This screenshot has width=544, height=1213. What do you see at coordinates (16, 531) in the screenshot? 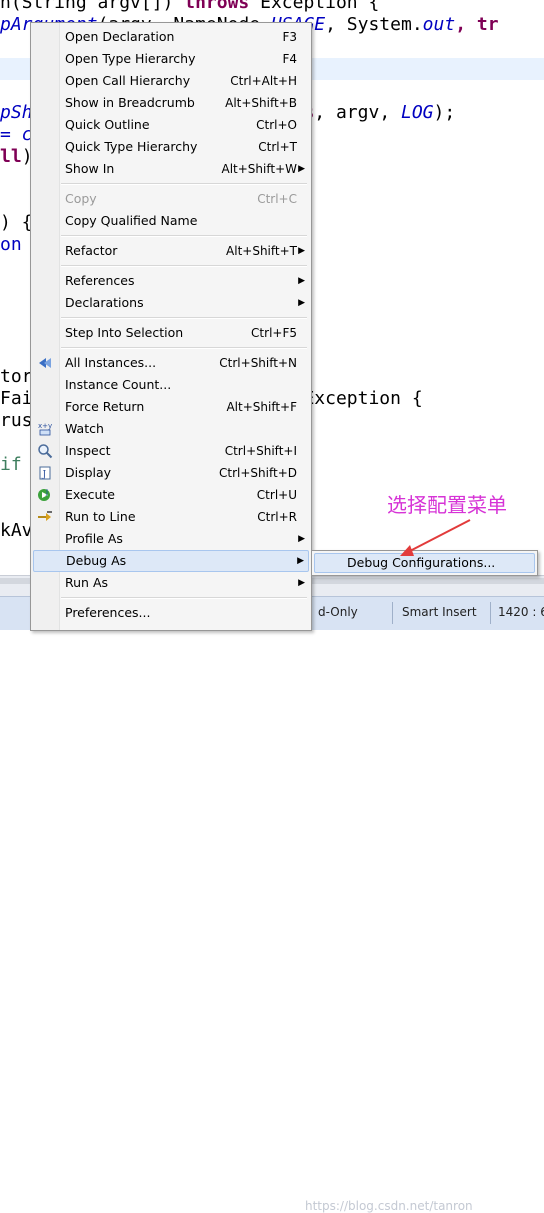
I see `code-line: kAv` at bounding box center [16, 531].